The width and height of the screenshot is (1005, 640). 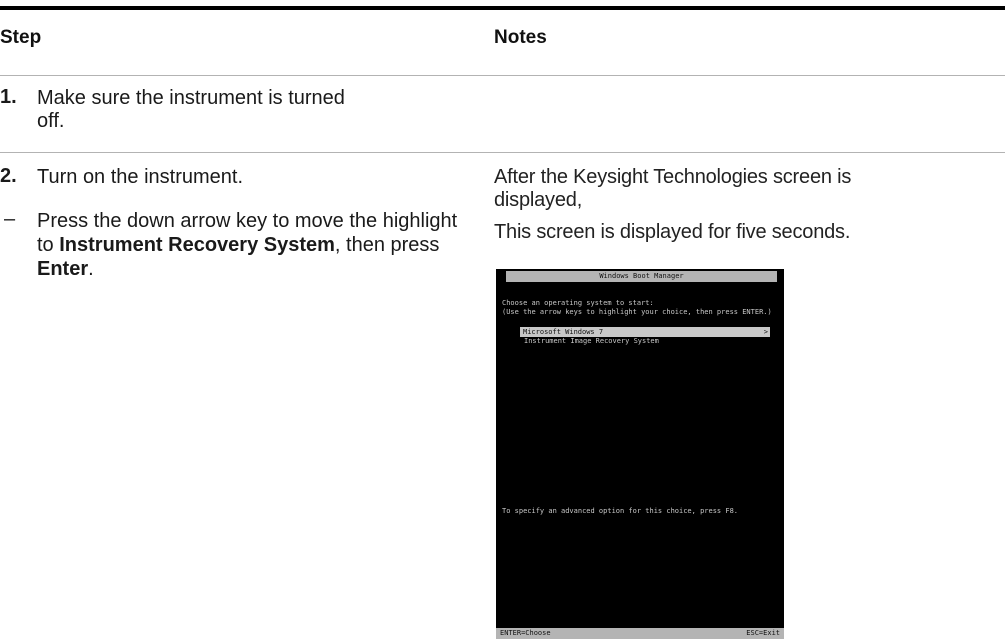 What do you see at coordinates (538, 200) in the screenshot?
I see `note-line-2: displayed,` at bounding box center [538, 200].